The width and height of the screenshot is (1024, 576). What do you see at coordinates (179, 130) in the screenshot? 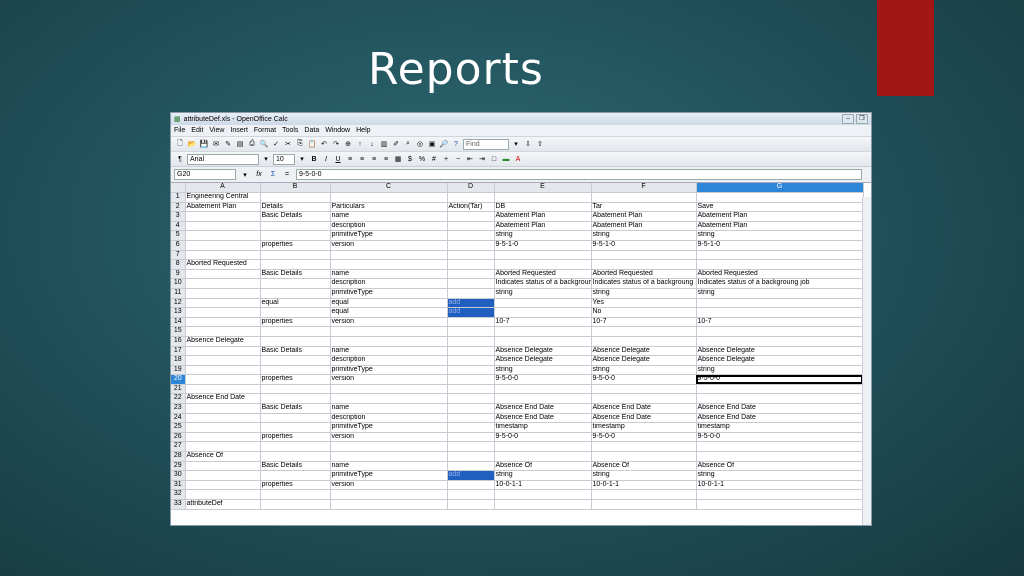
I see `menu-file: File` at bounding box center [179, 130].